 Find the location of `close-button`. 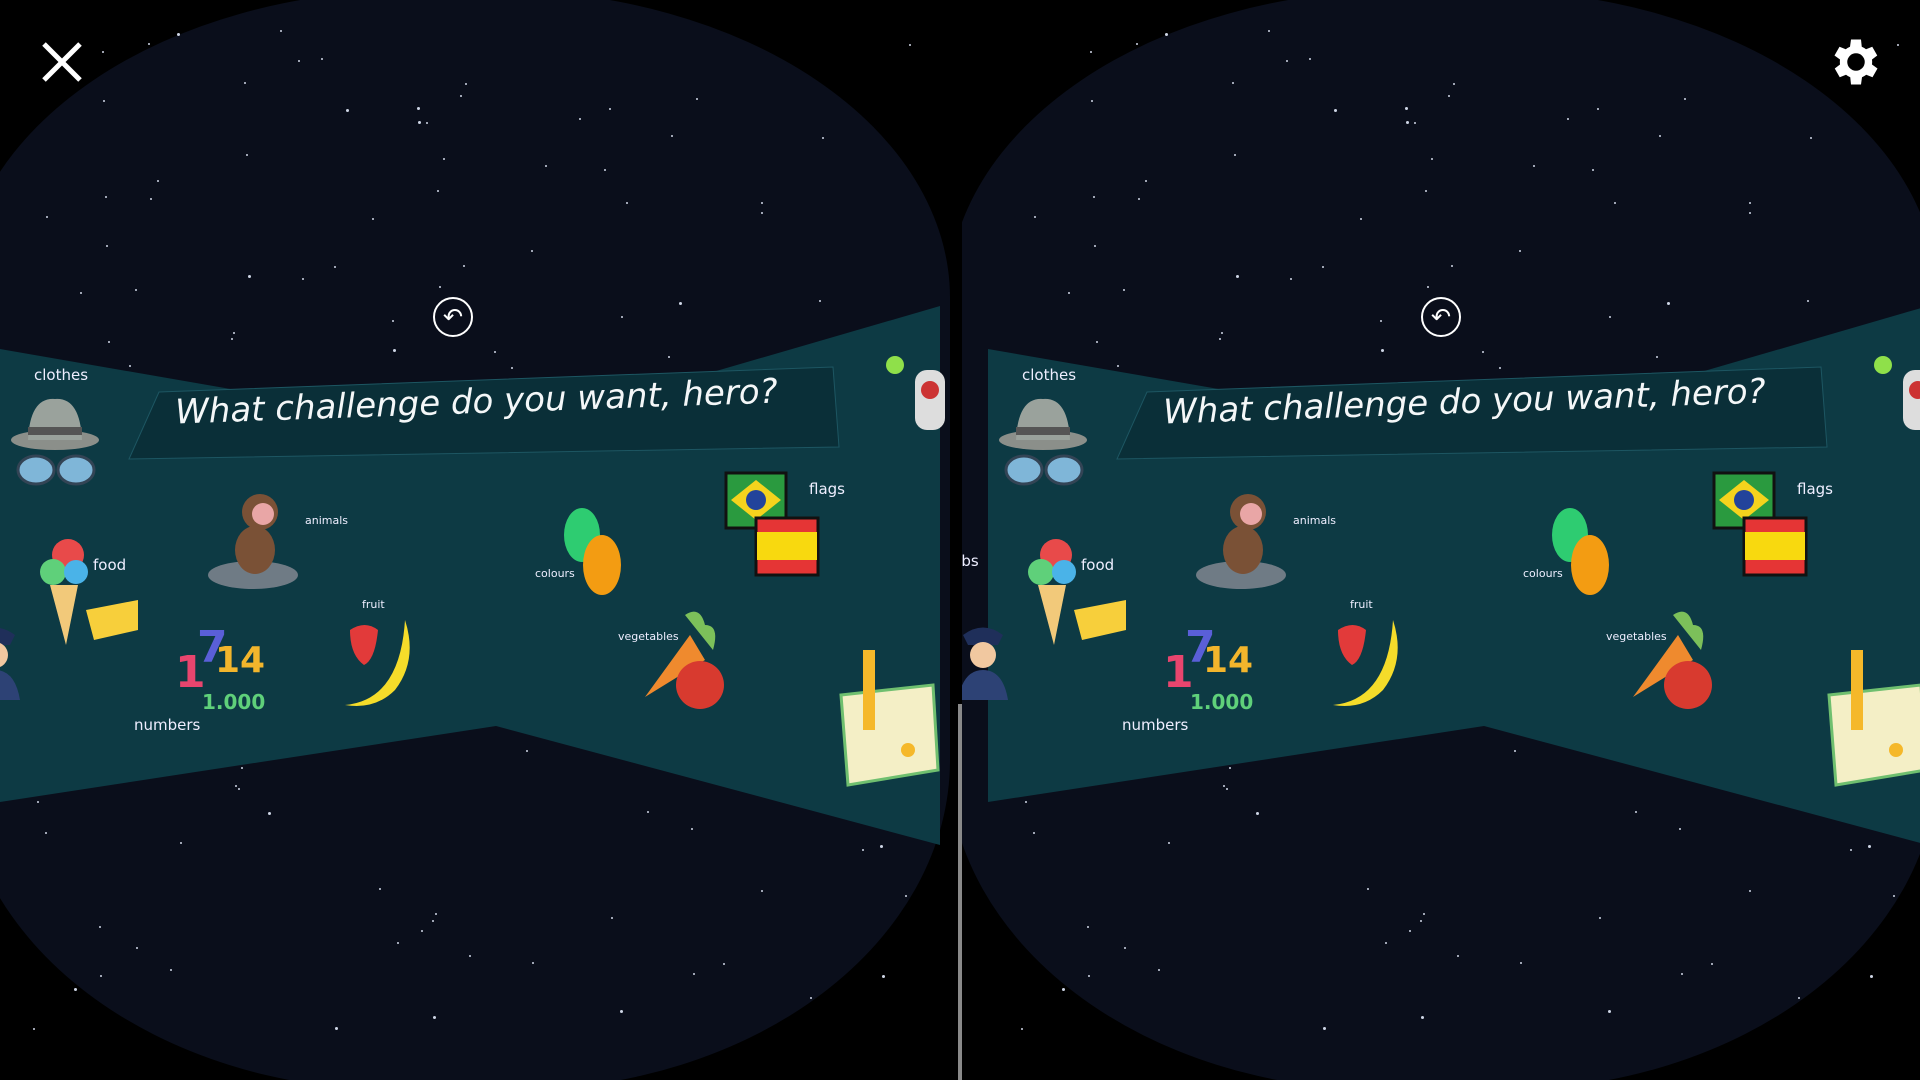

close-button is located at coordinates (62, 62).